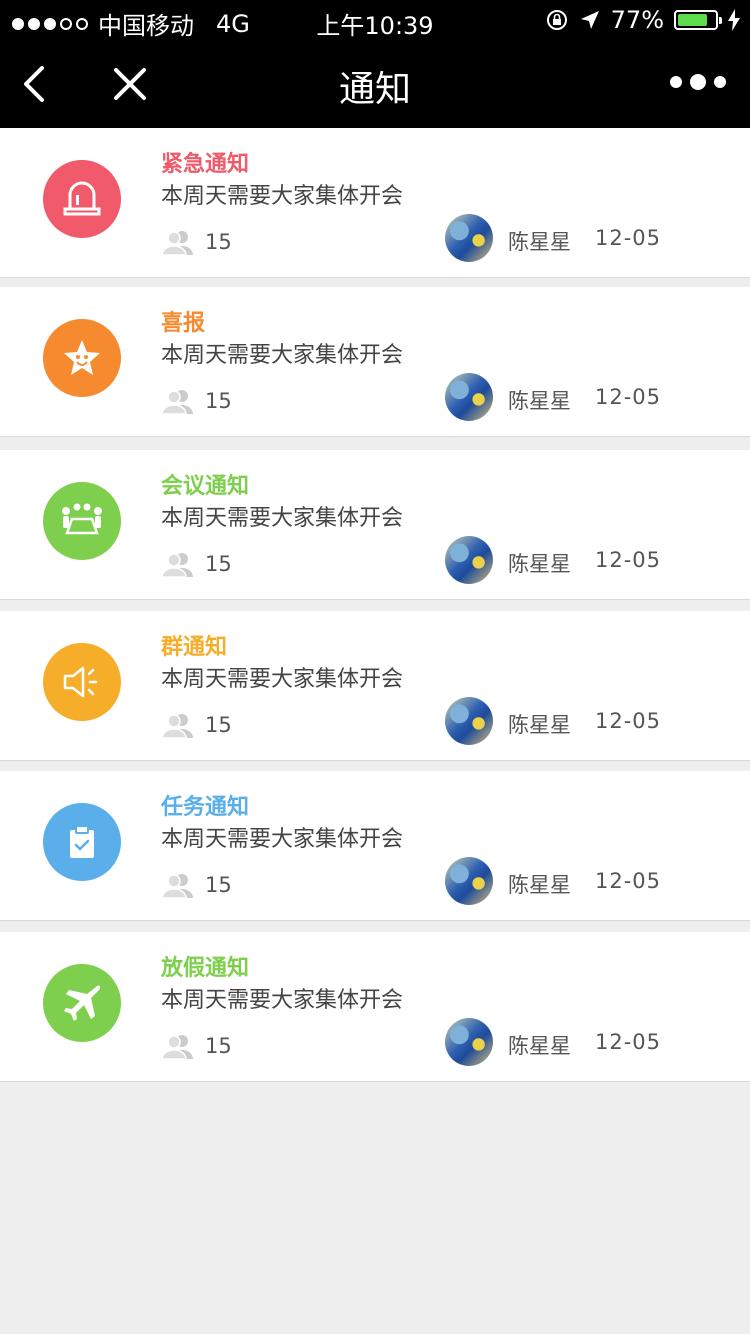  Describe the element at coordinates (374, 89) in the screenshot. I see `page-title: 通知` at that location.